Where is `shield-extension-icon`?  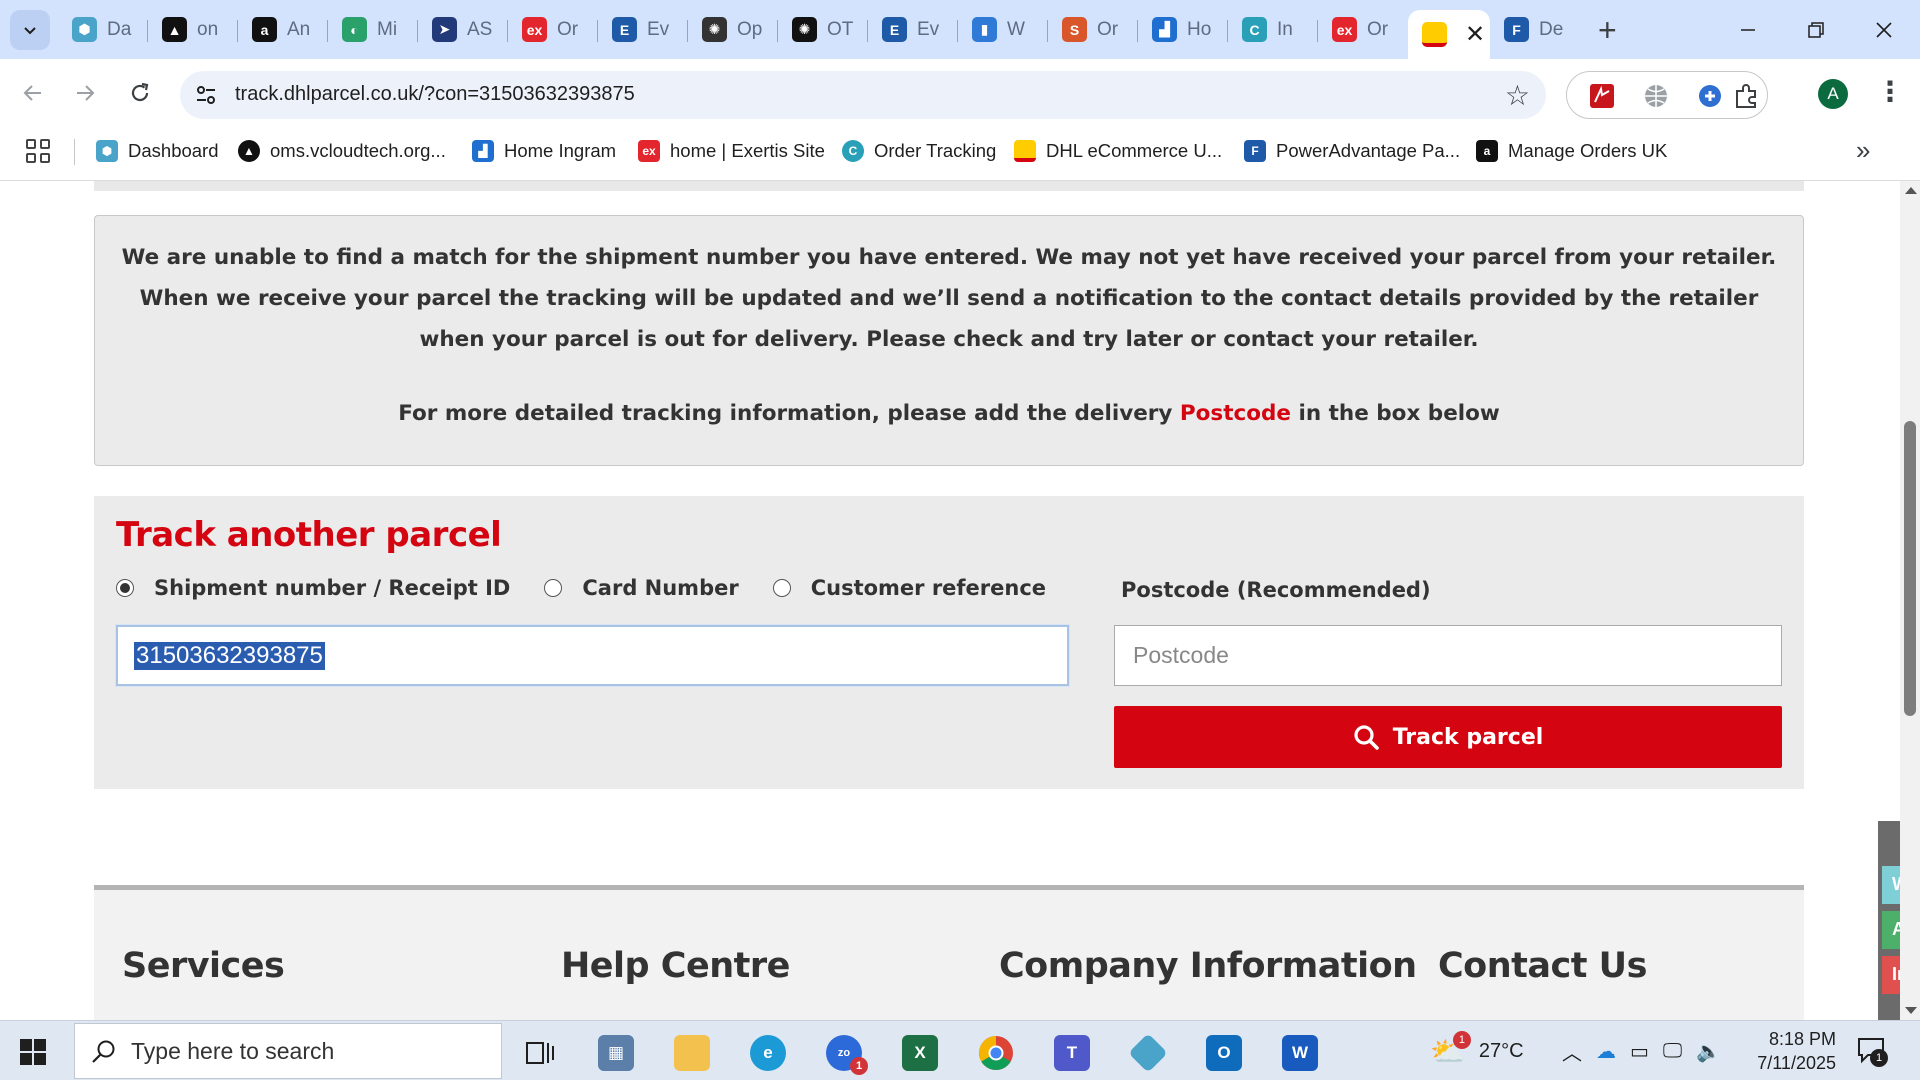 shield-extension-icon is located at coordinates (1710, 96).